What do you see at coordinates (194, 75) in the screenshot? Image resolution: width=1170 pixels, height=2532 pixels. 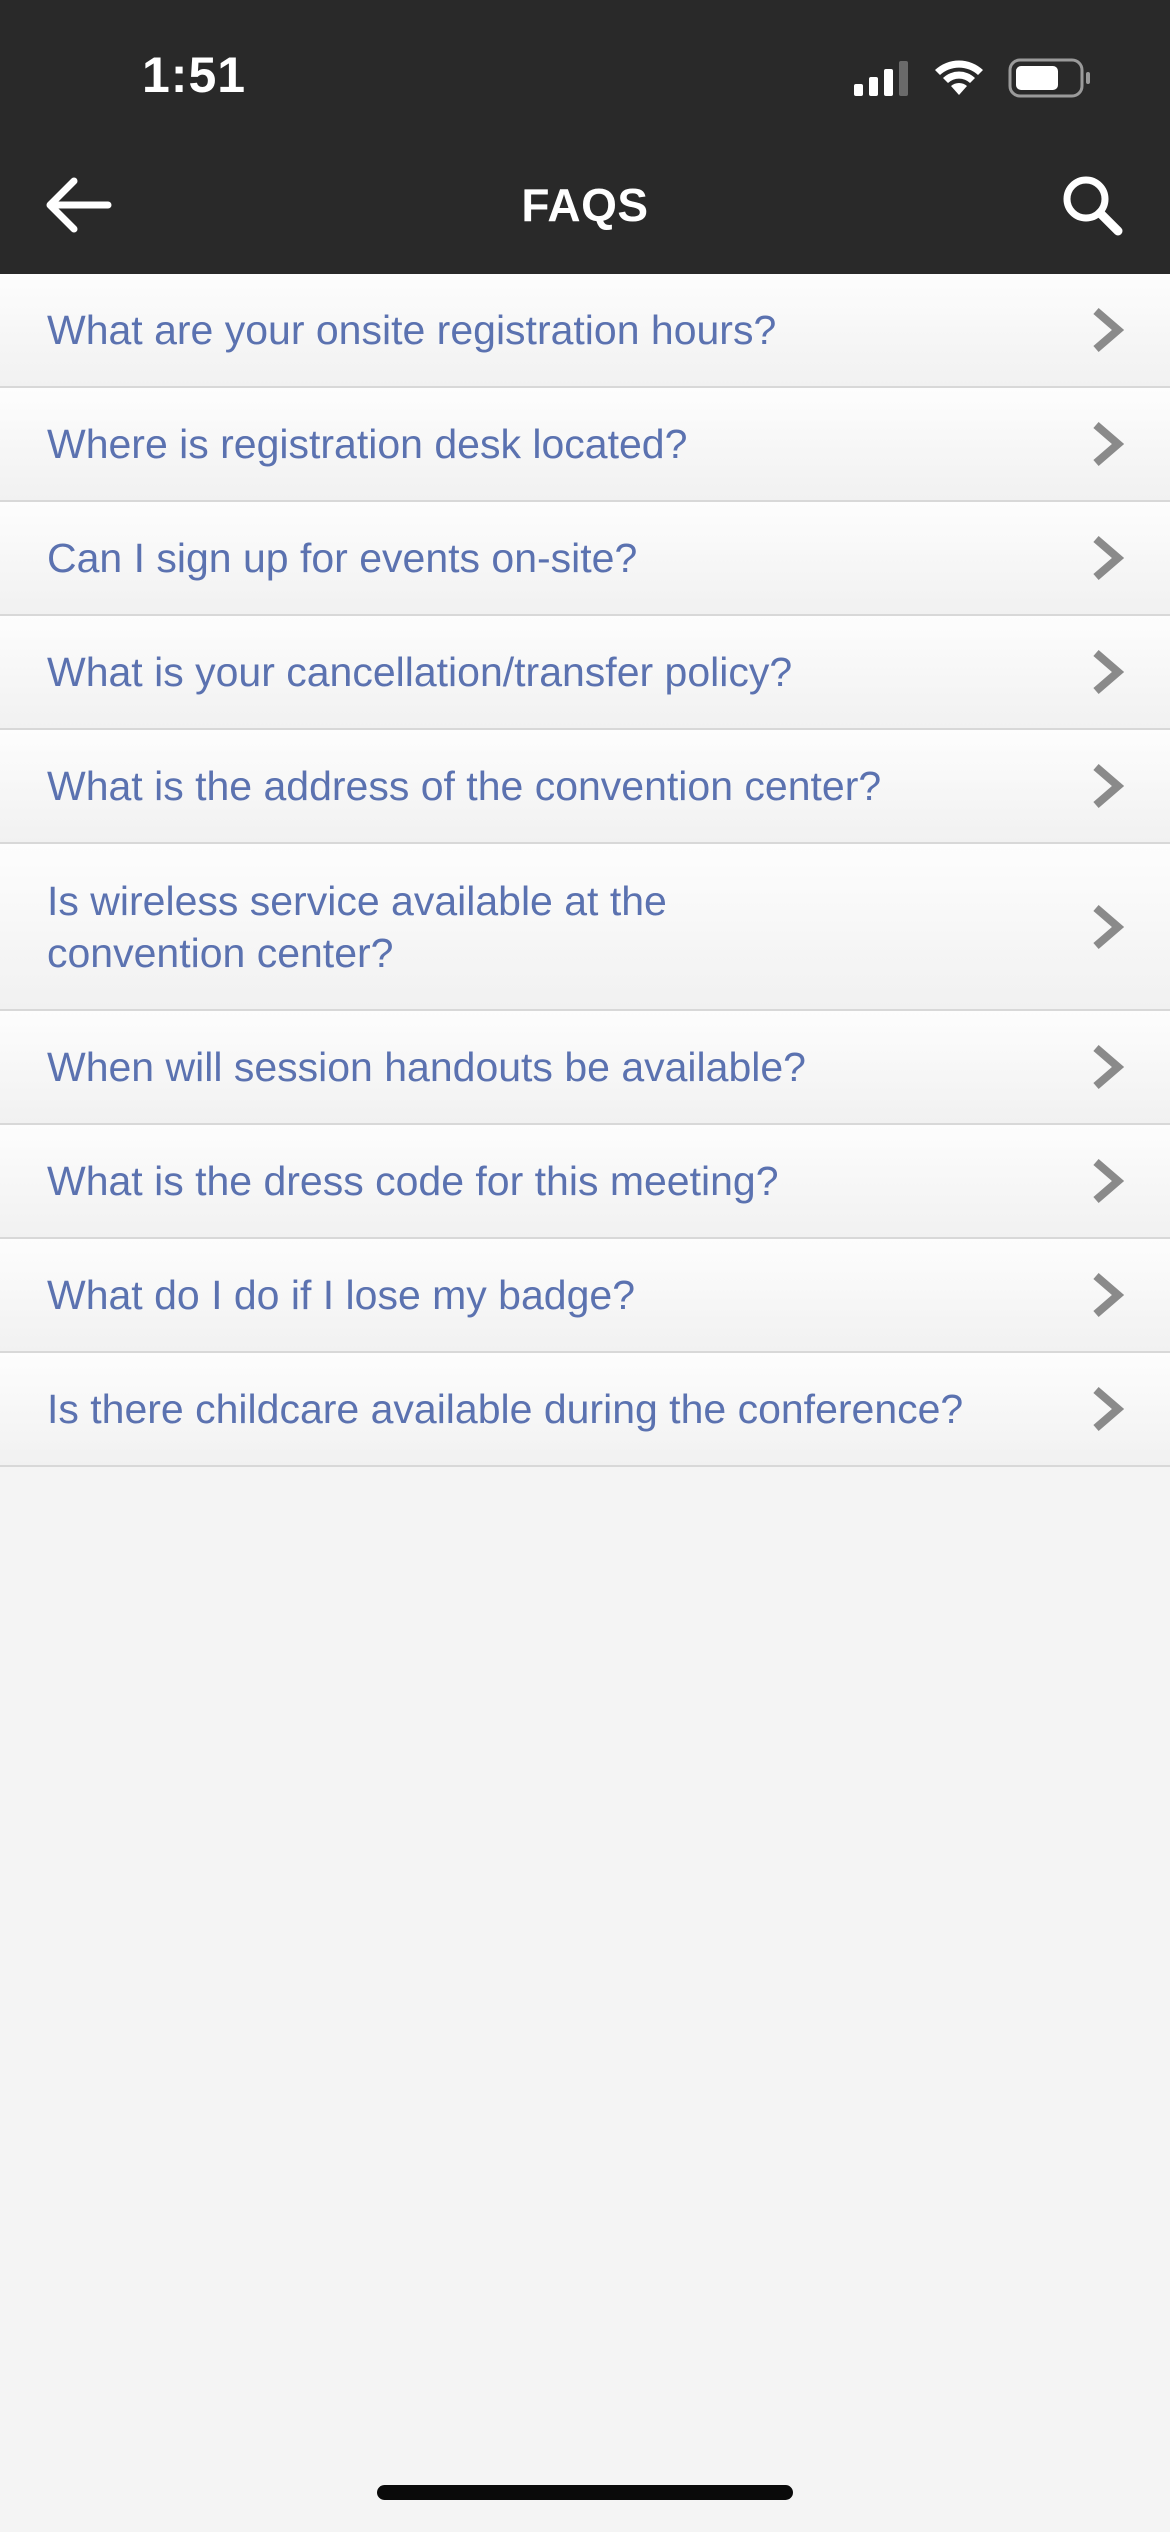 I see `status-time: 1:51` at bounding box center [194, 75].